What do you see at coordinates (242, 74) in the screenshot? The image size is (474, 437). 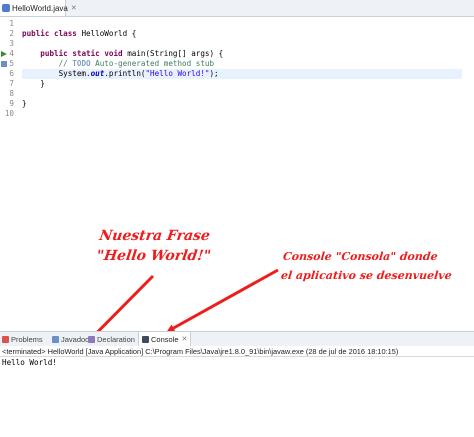 I see `code-line-6: System.out.println("Hello World!");` at bounding box center [242, 74].